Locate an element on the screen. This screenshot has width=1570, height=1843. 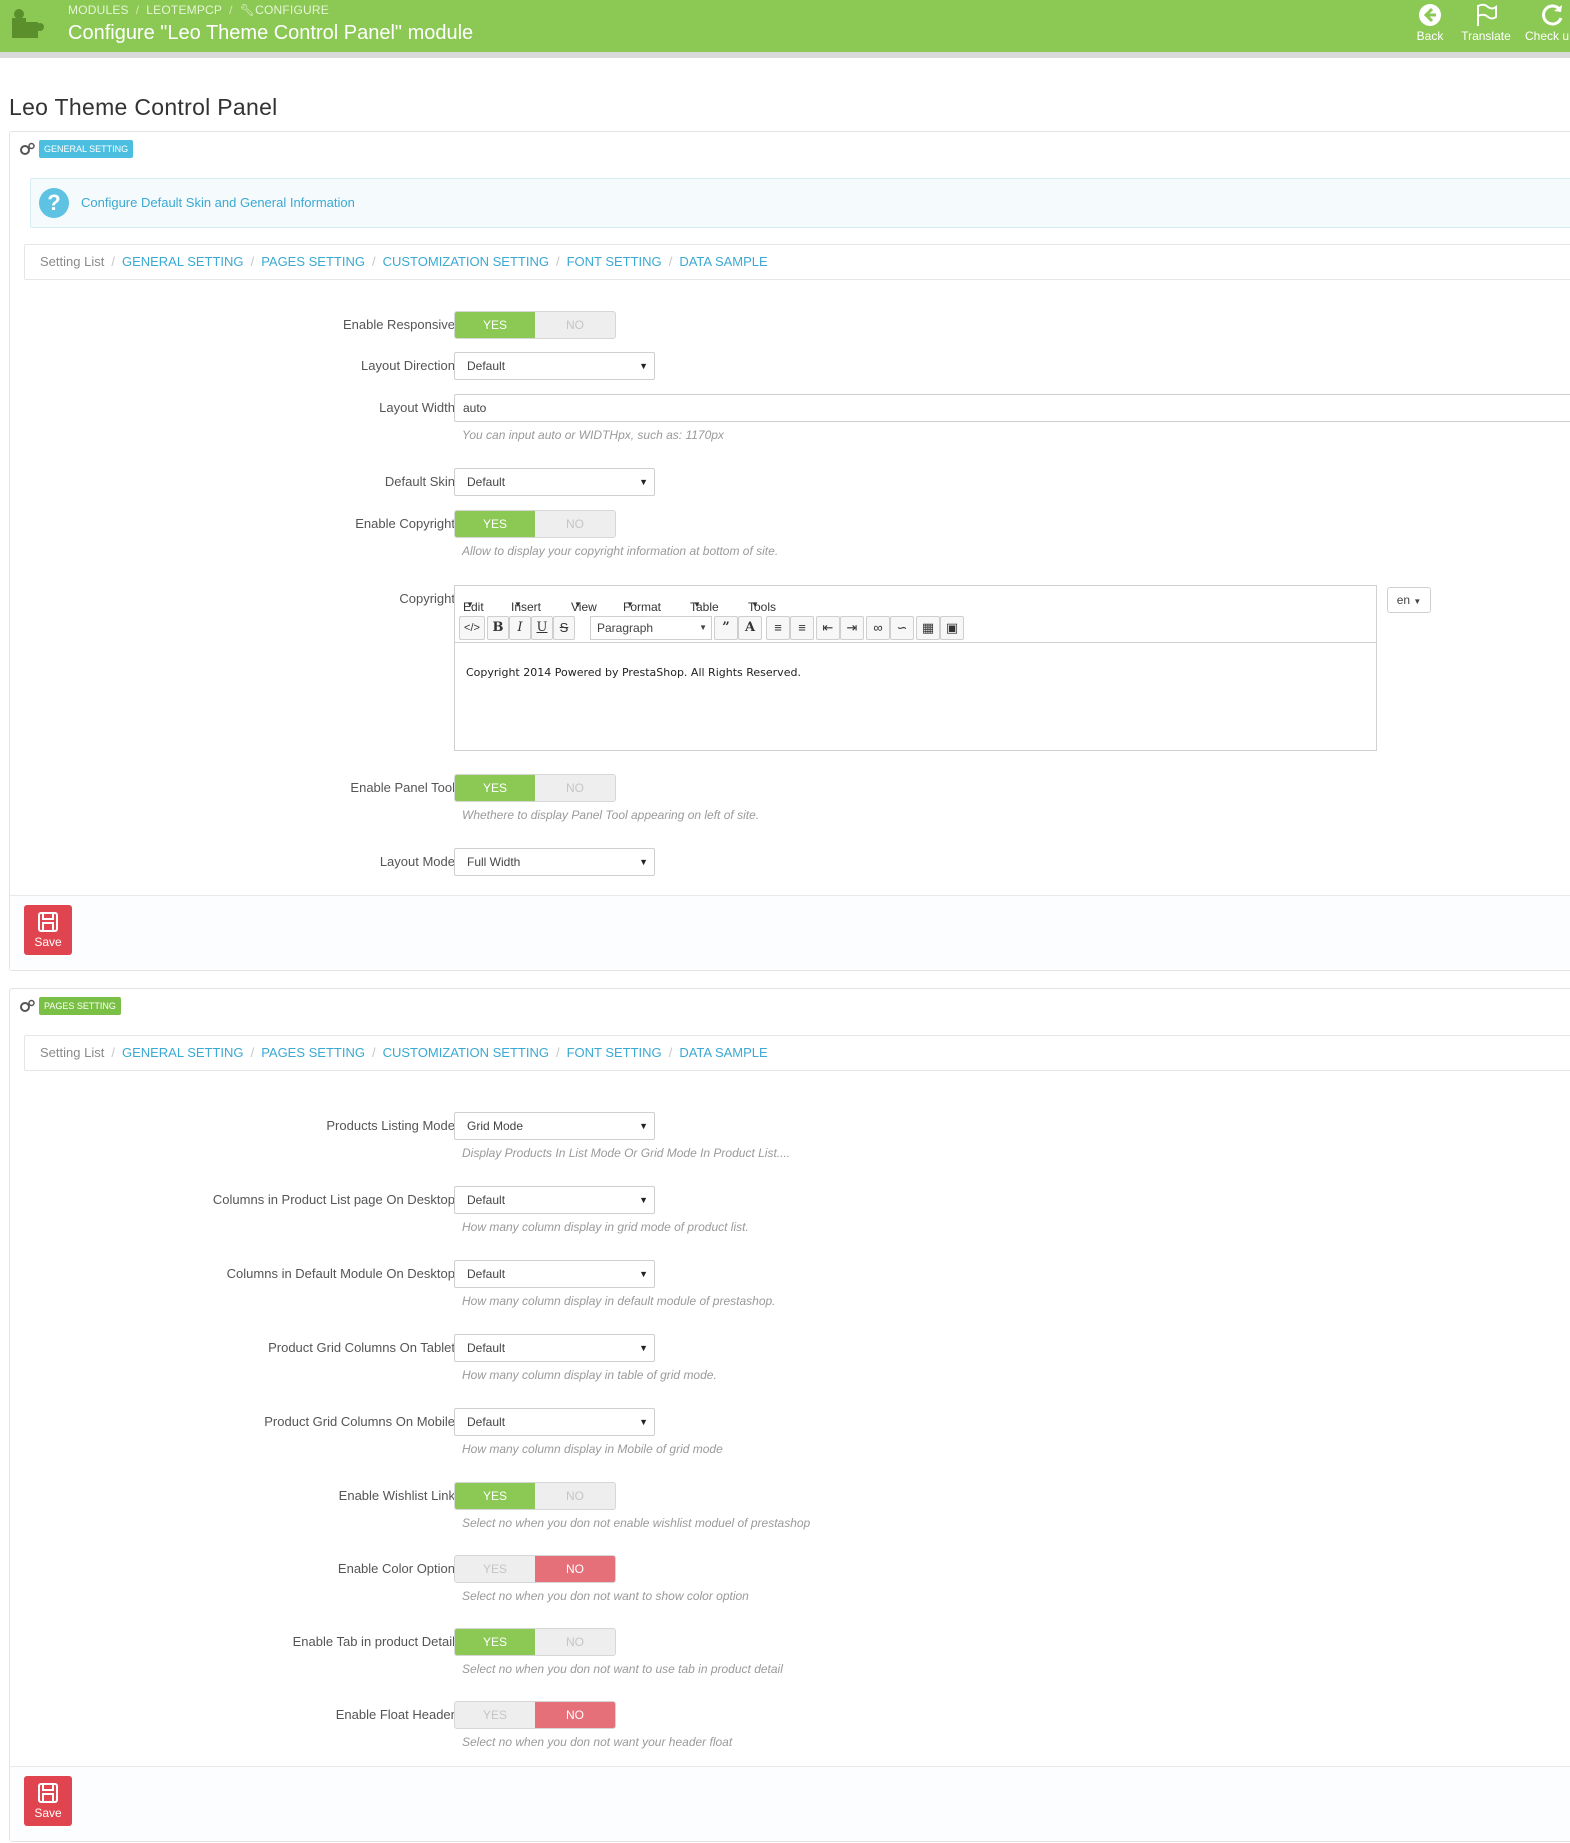
enable-tab-product-detail-toggle: YES NO is located at coordinates (535, 1642).